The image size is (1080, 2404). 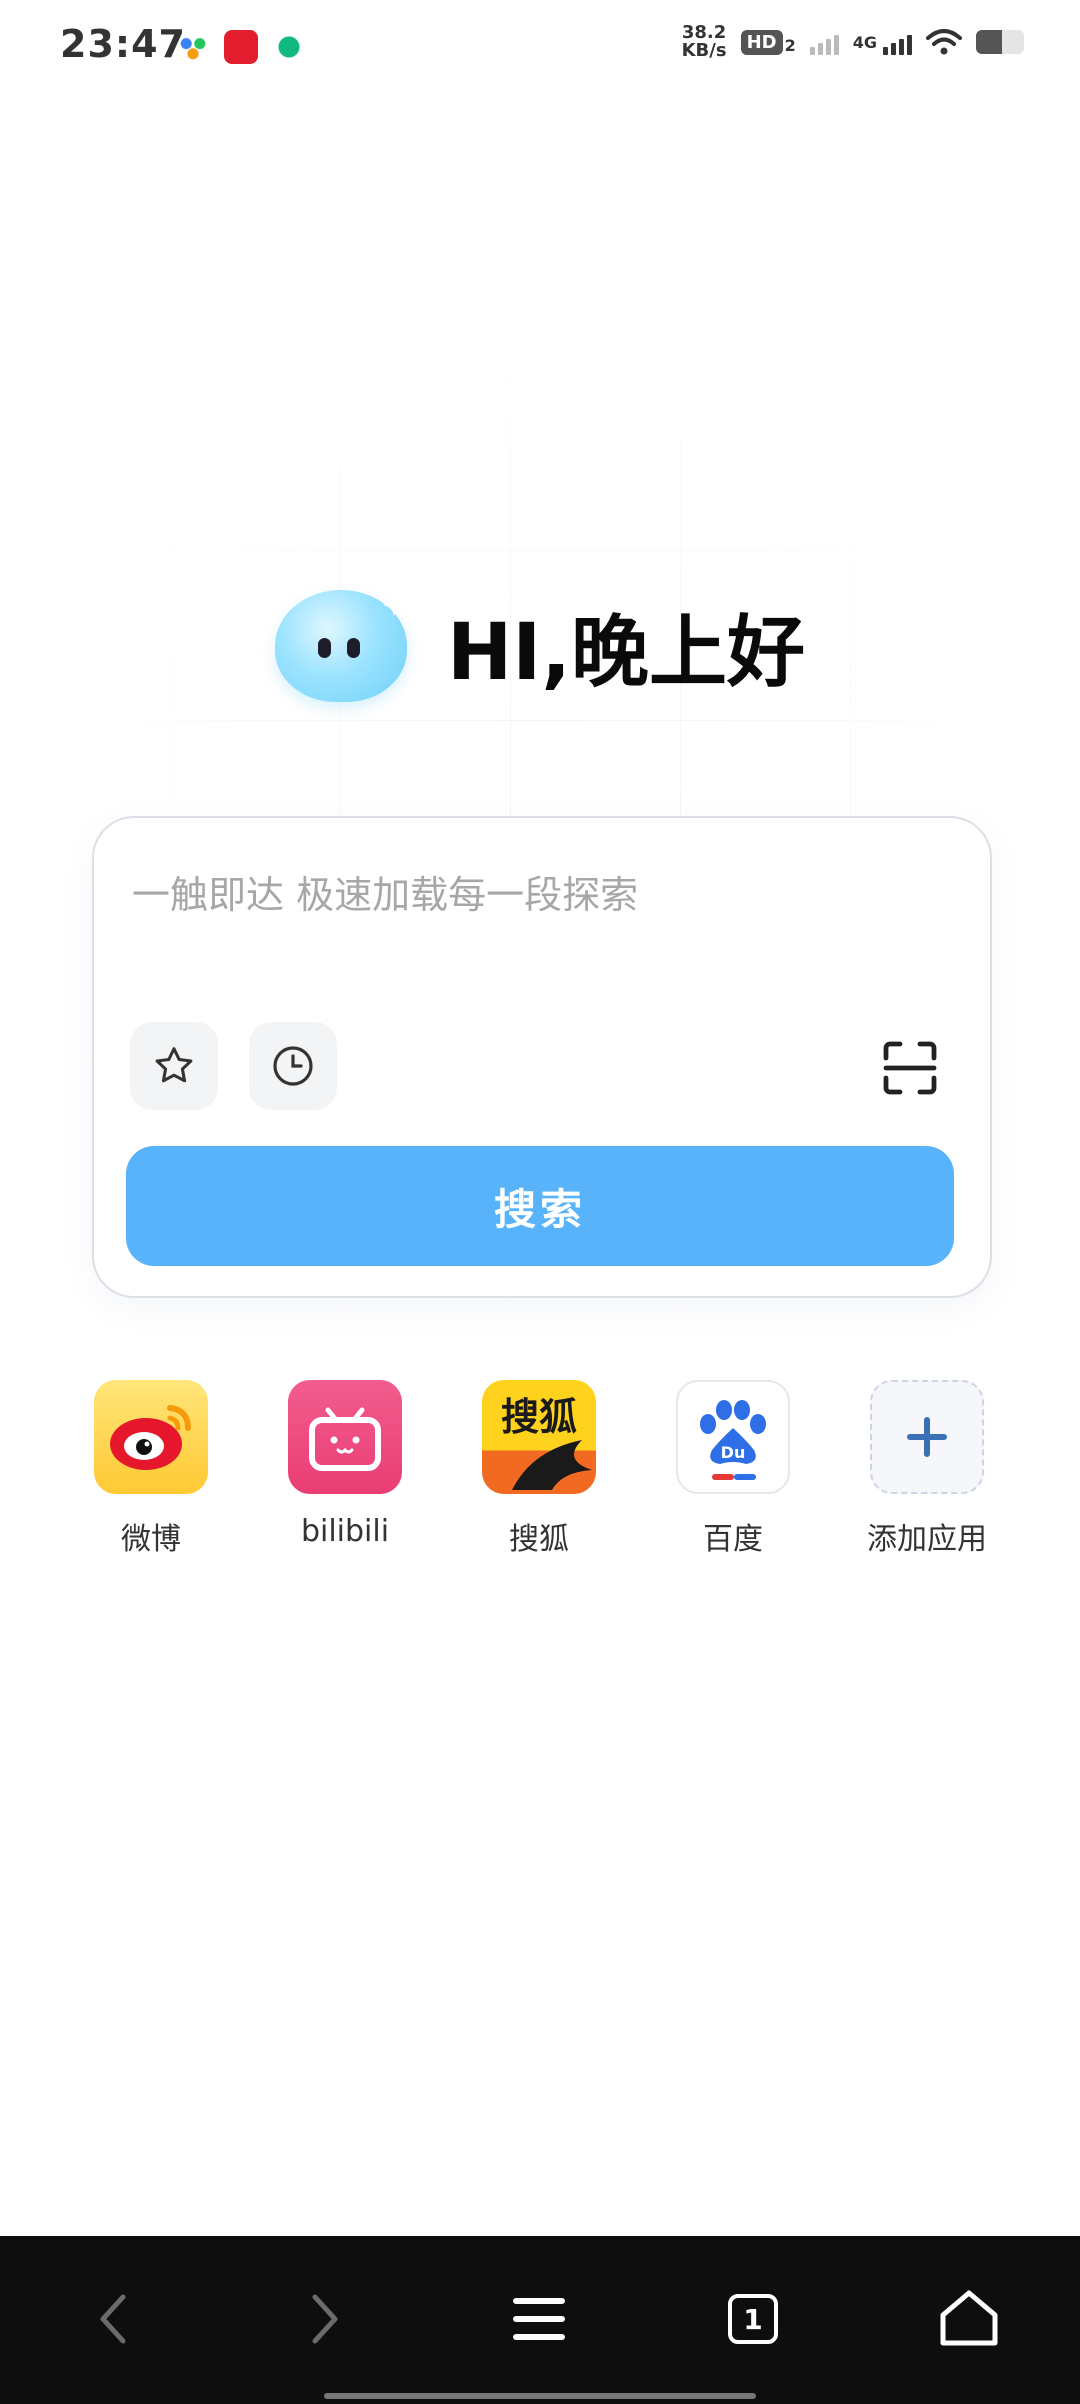 What do you see at coordinates (733, 1437) in the screenshot?
I see `baidu-icon: Du` at bounding box center [733, 1437].